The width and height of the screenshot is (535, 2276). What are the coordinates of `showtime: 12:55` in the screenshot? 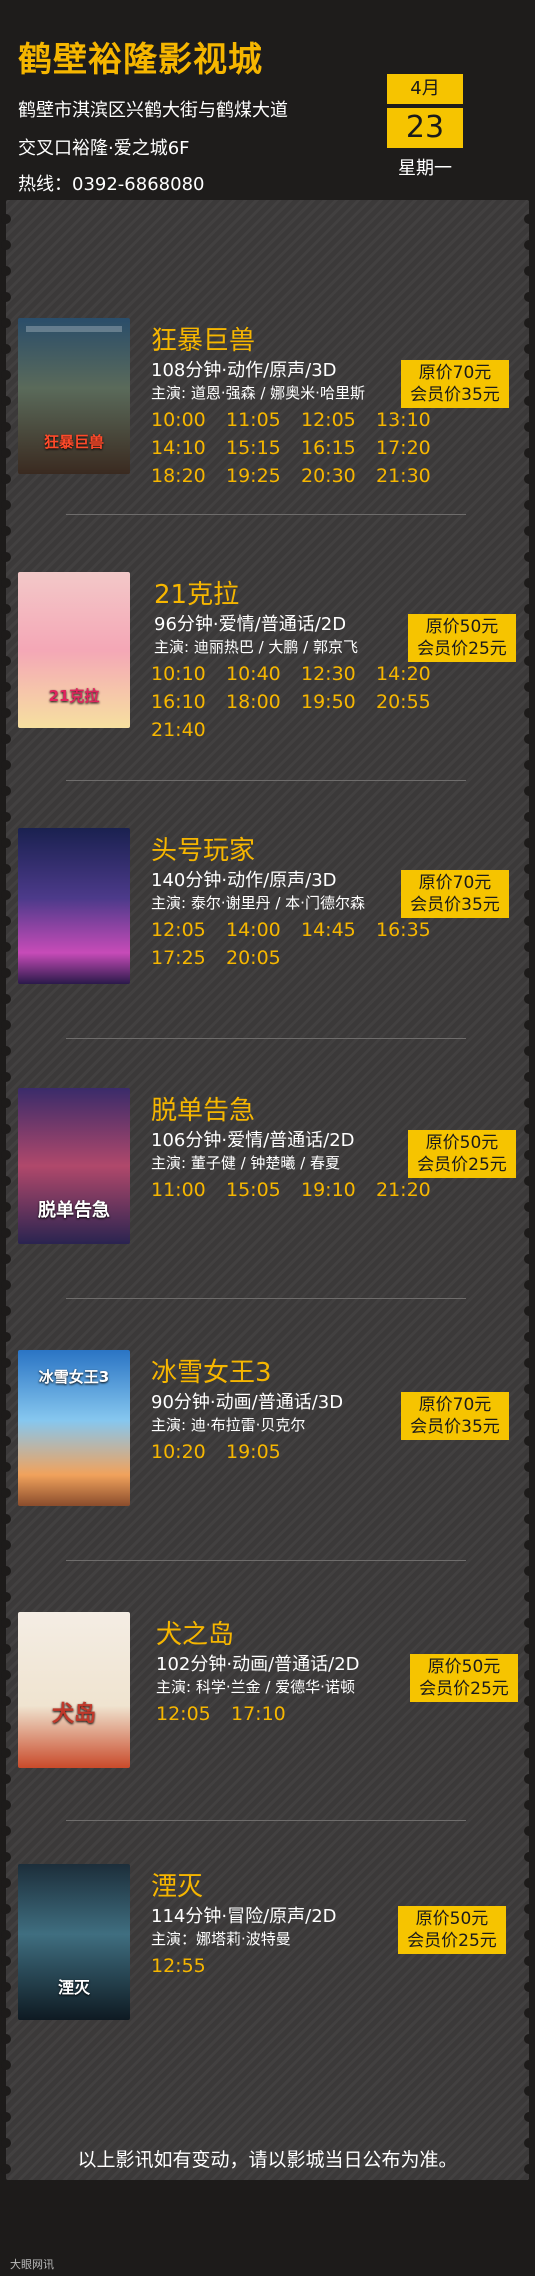 It's located at (188, 1966).